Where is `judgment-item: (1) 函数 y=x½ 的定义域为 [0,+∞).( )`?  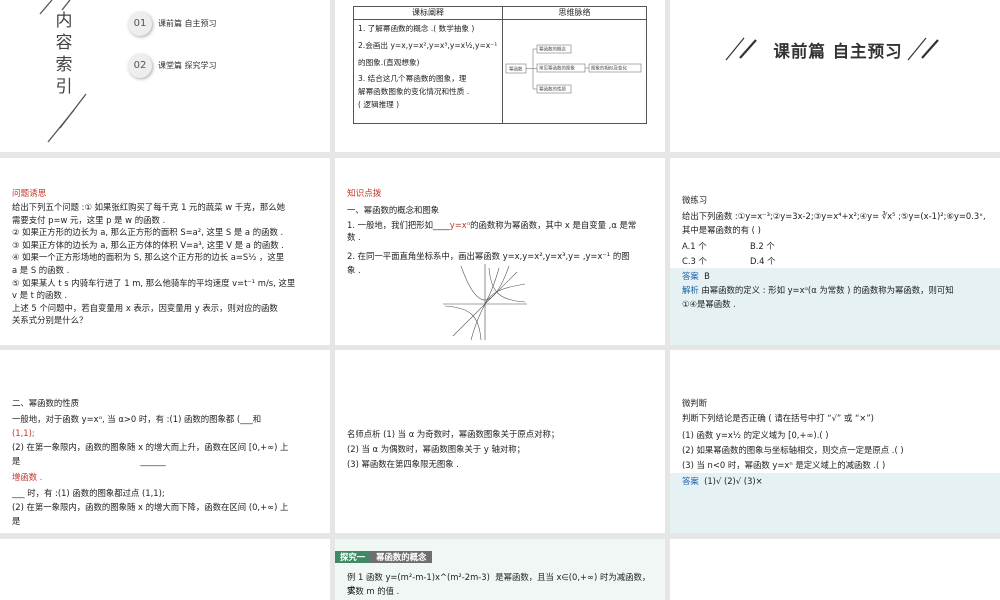
judgment-item: (1) 函数 y=x½ 的定义域为 [0,+∞).( ) is located at coordinates (755, 435).